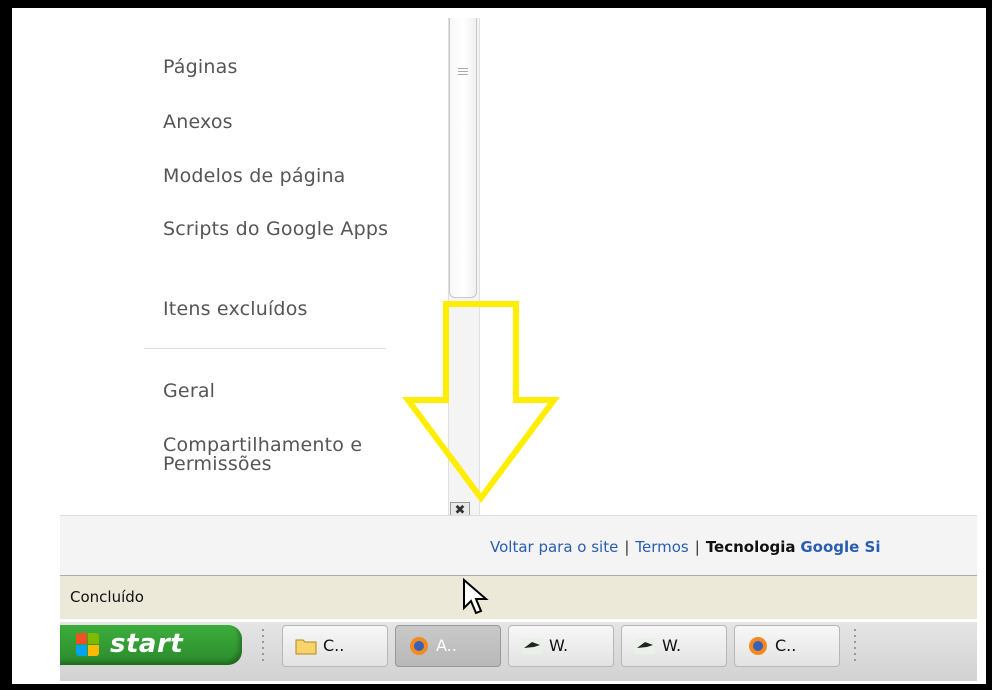  Describe the element at coordinates (518, 620) in the screenshot. I see `taskbar-edge` at that location.